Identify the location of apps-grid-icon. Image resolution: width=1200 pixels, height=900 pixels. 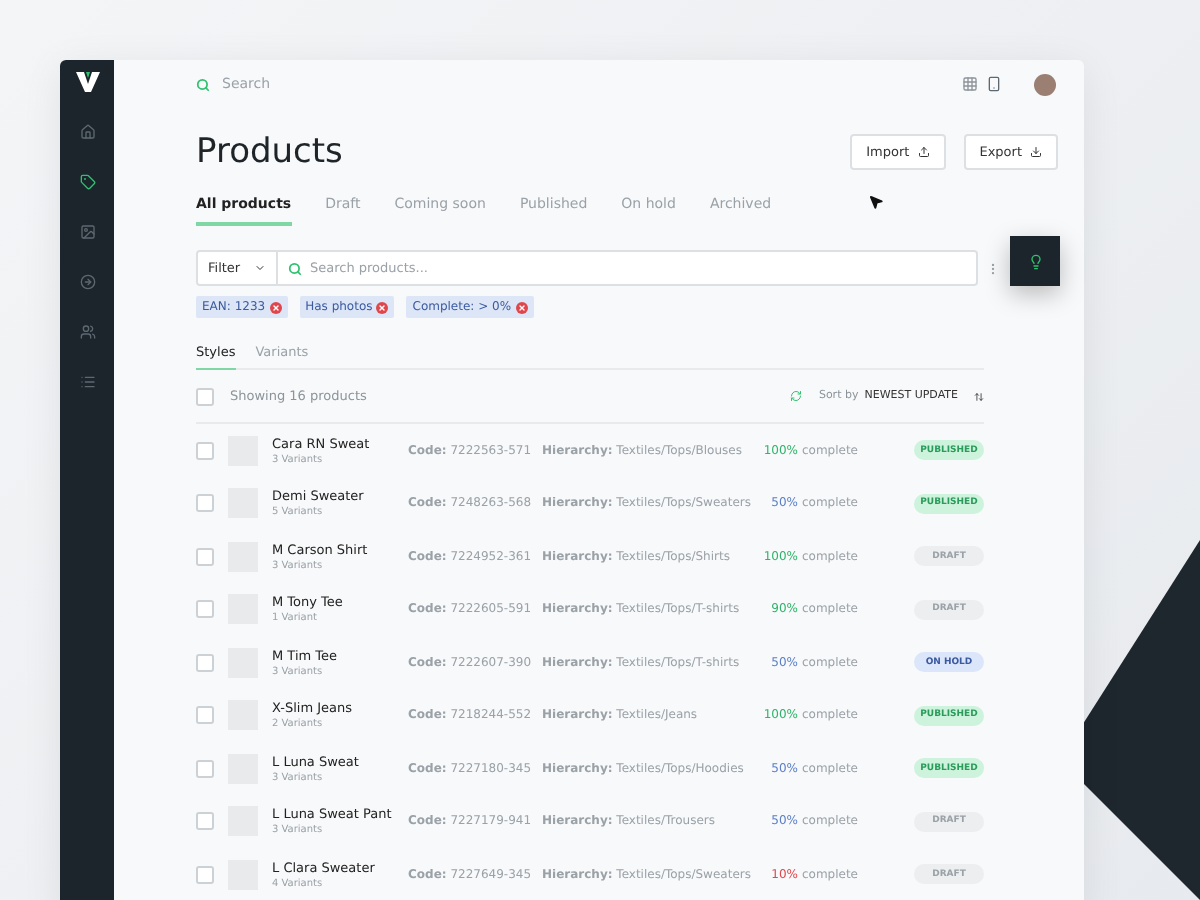
(970, 84).